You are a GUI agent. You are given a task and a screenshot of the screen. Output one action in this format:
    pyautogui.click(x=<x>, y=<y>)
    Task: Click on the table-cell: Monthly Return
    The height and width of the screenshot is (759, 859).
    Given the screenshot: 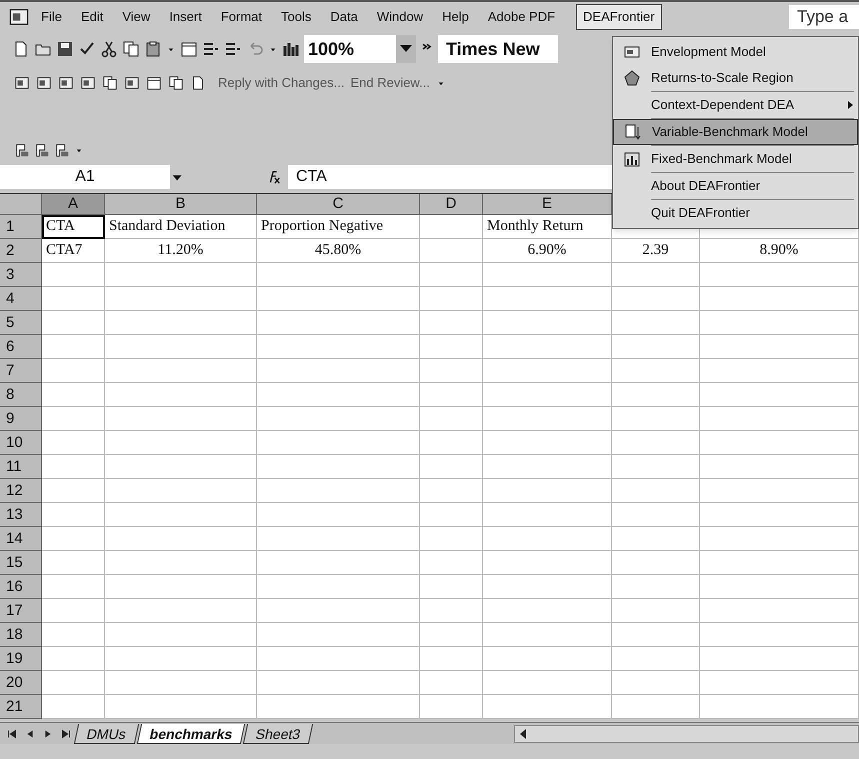 What is the action you would take?
    pyautogui.click(x=547, y=227)
    